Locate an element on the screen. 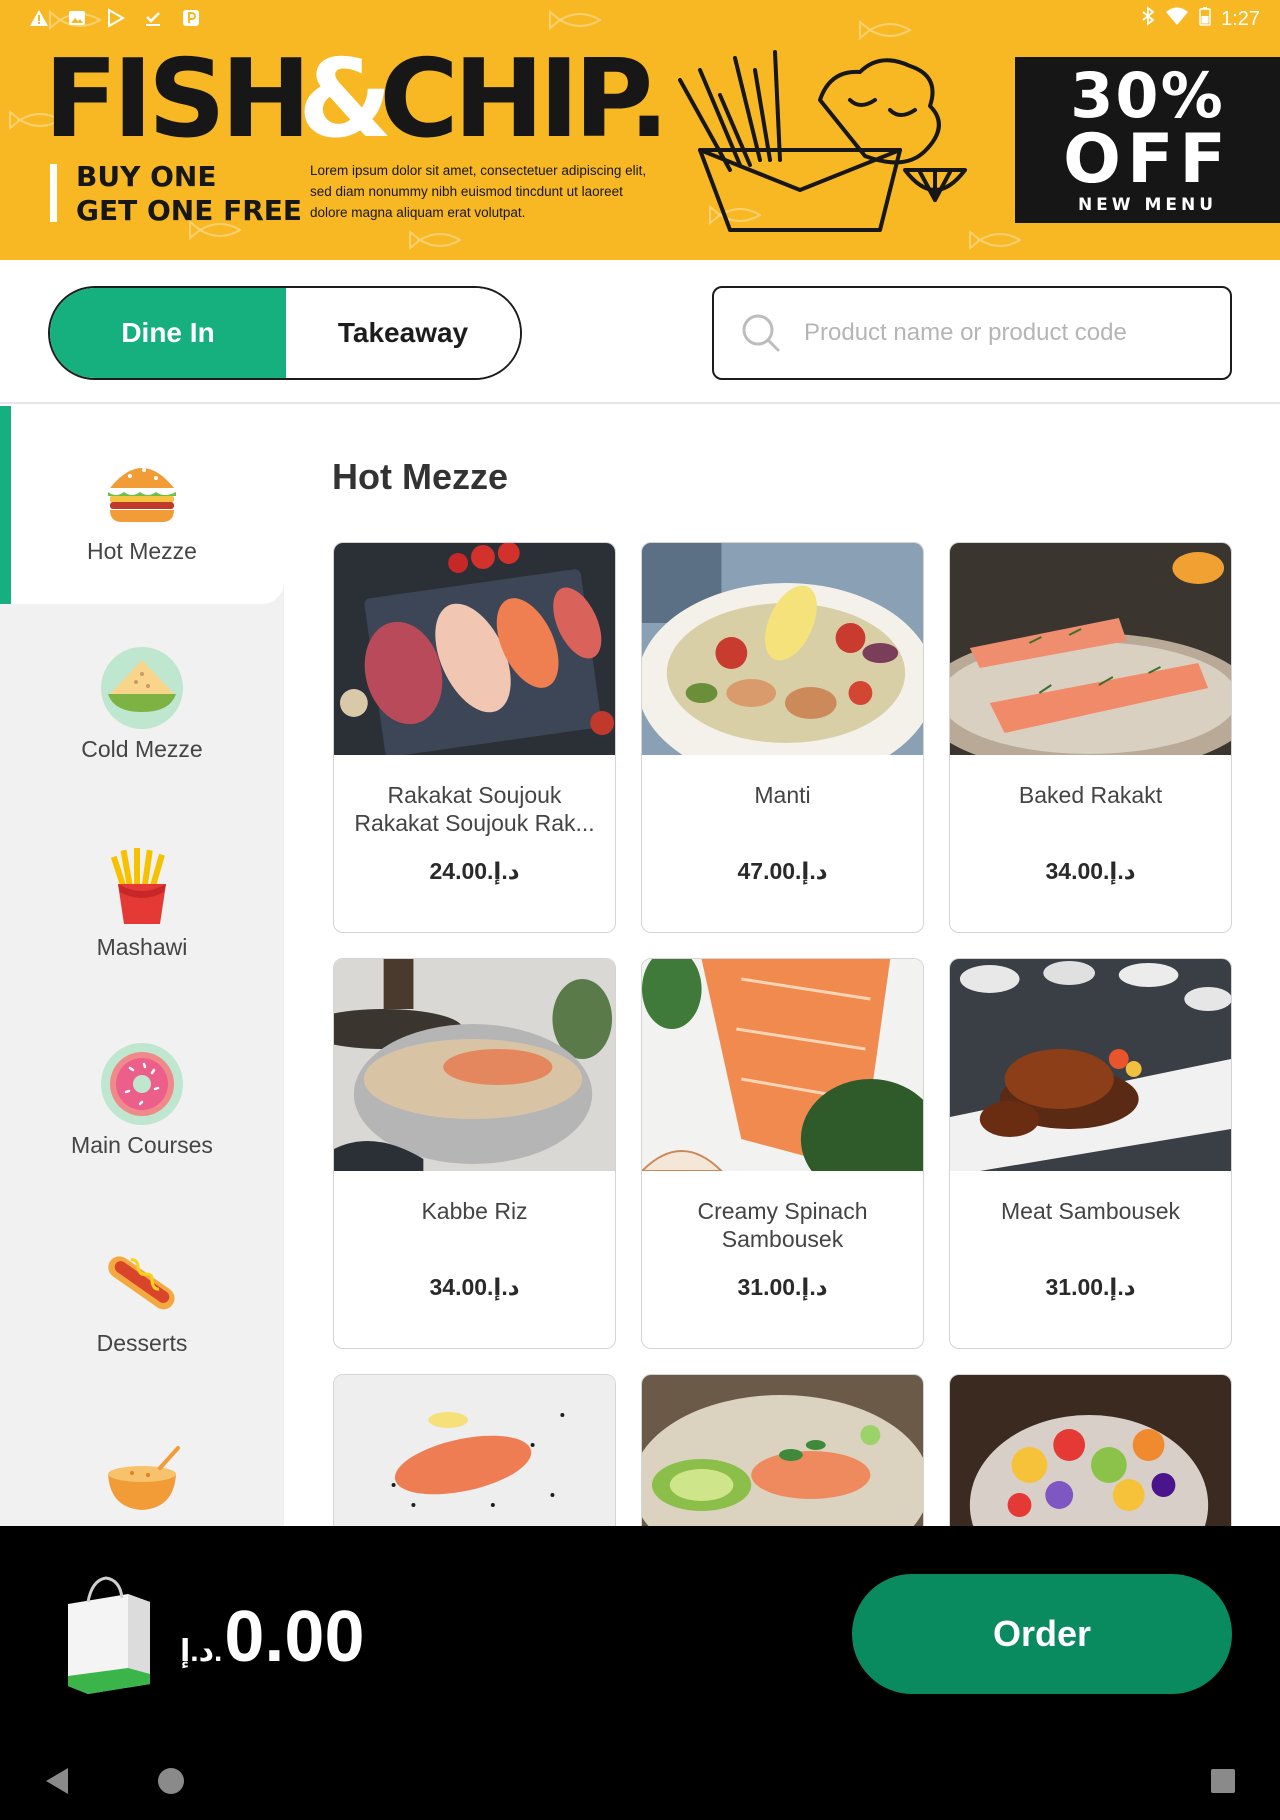 This screenshot has height=1820, width=1280. category-cold-mezze: Cold Mezze is located at coordinates (142, 703).